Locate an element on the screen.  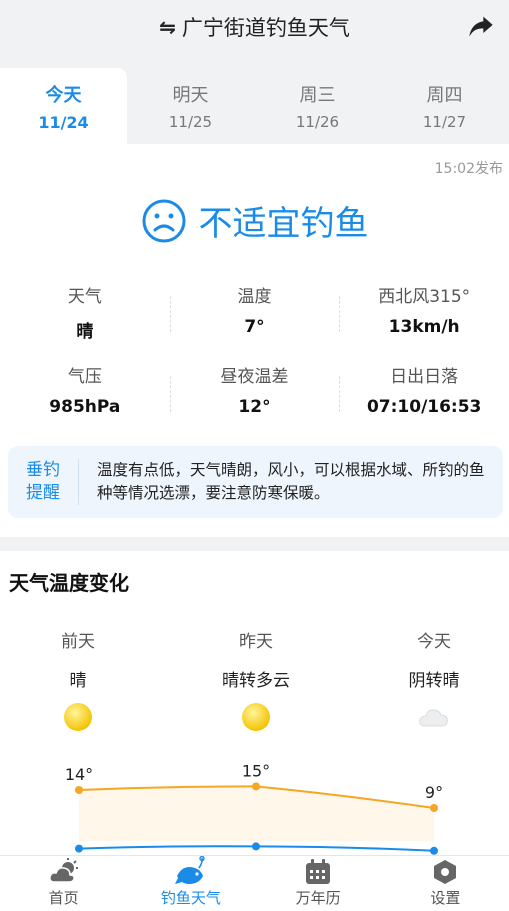
tab-today: 今天 11/24 is located at coordinates (63, 106).